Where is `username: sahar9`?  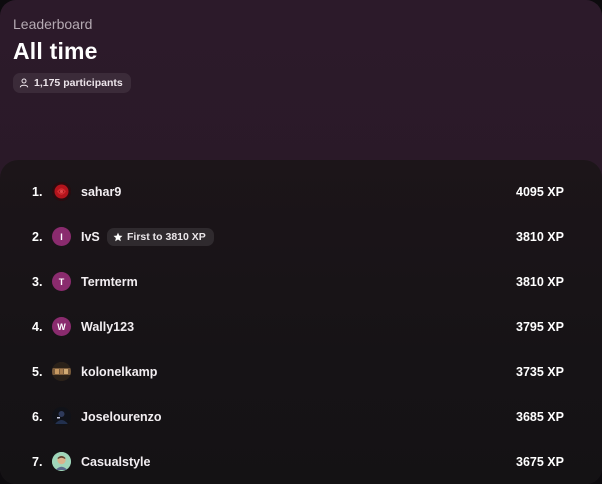
username: sahar9 is located at coordinates (101, 192).